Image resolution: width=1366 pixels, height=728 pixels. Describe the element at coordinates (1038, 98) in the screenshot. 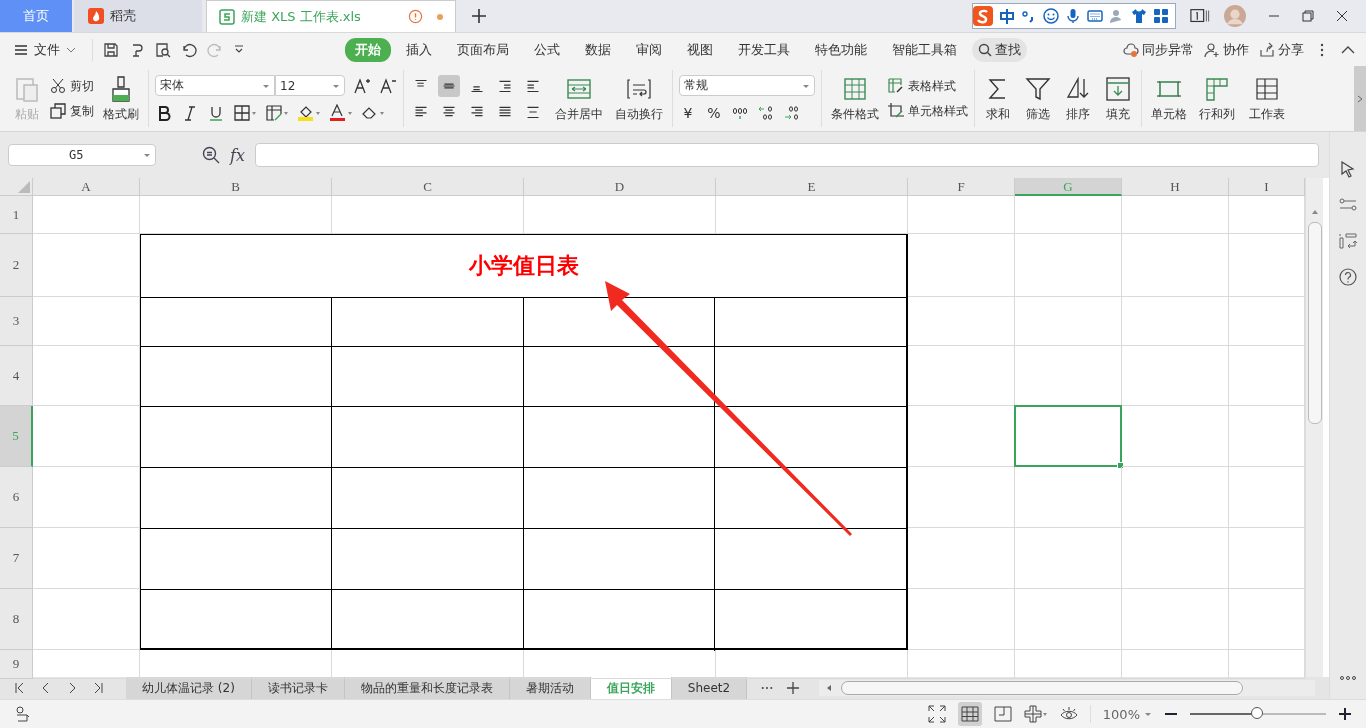

I see `filter-button: 筛选` at that location.